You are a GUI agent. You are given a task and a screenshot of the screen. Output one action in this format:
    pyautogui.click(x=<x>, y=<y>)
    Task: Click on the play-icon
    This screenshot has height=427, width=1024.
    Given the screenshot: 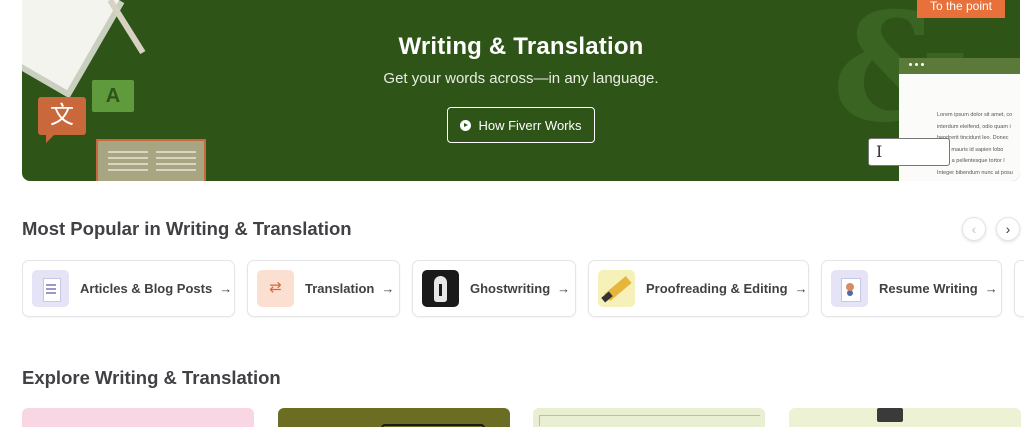 What is the action you would take?
    pyautogui.click(x=466, y=125)
    